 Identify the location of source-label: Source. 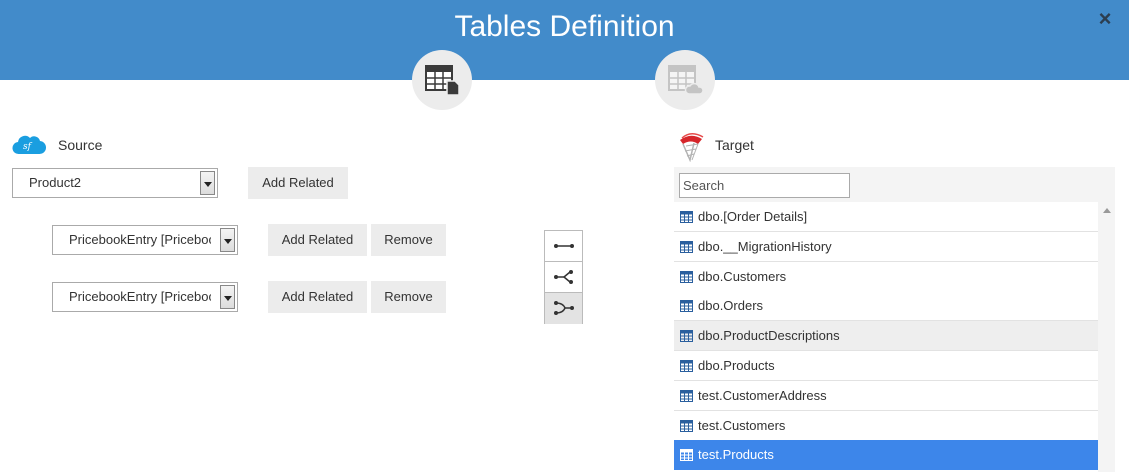
(80, 145).